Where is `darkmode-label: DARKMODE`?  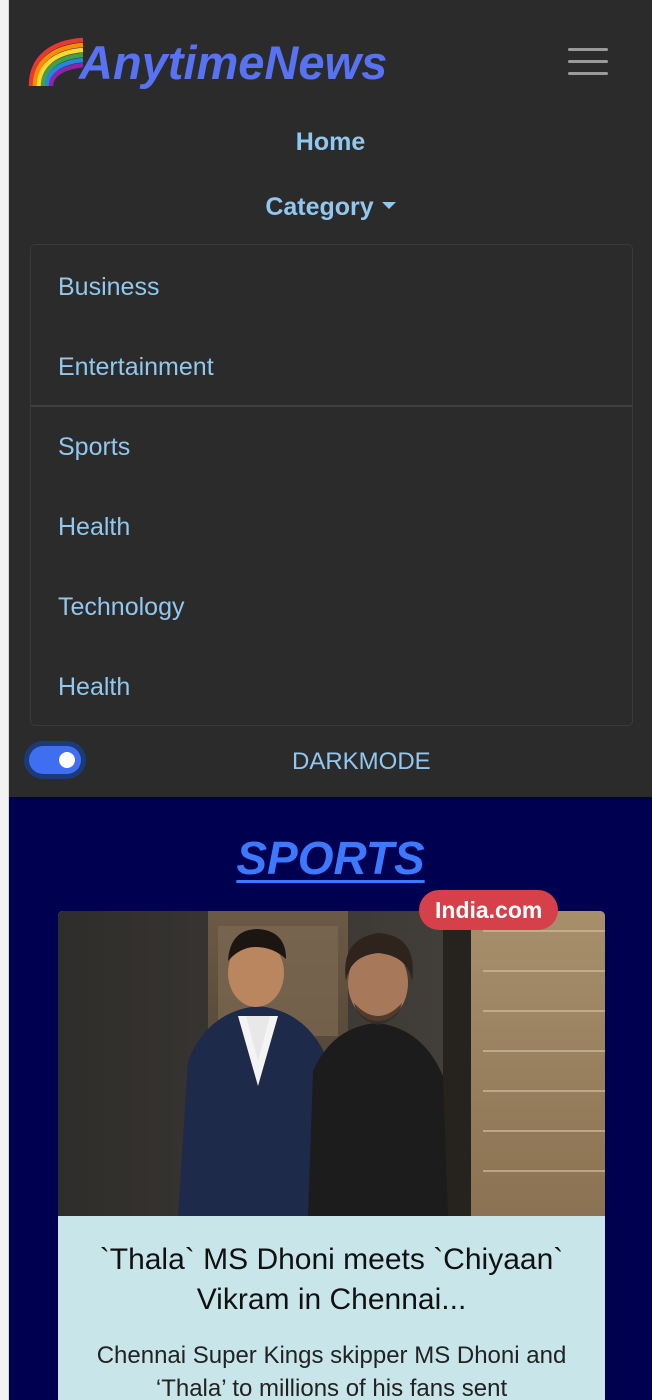
darkmode-label: DARKMODE is located at coordinates (361, 761).